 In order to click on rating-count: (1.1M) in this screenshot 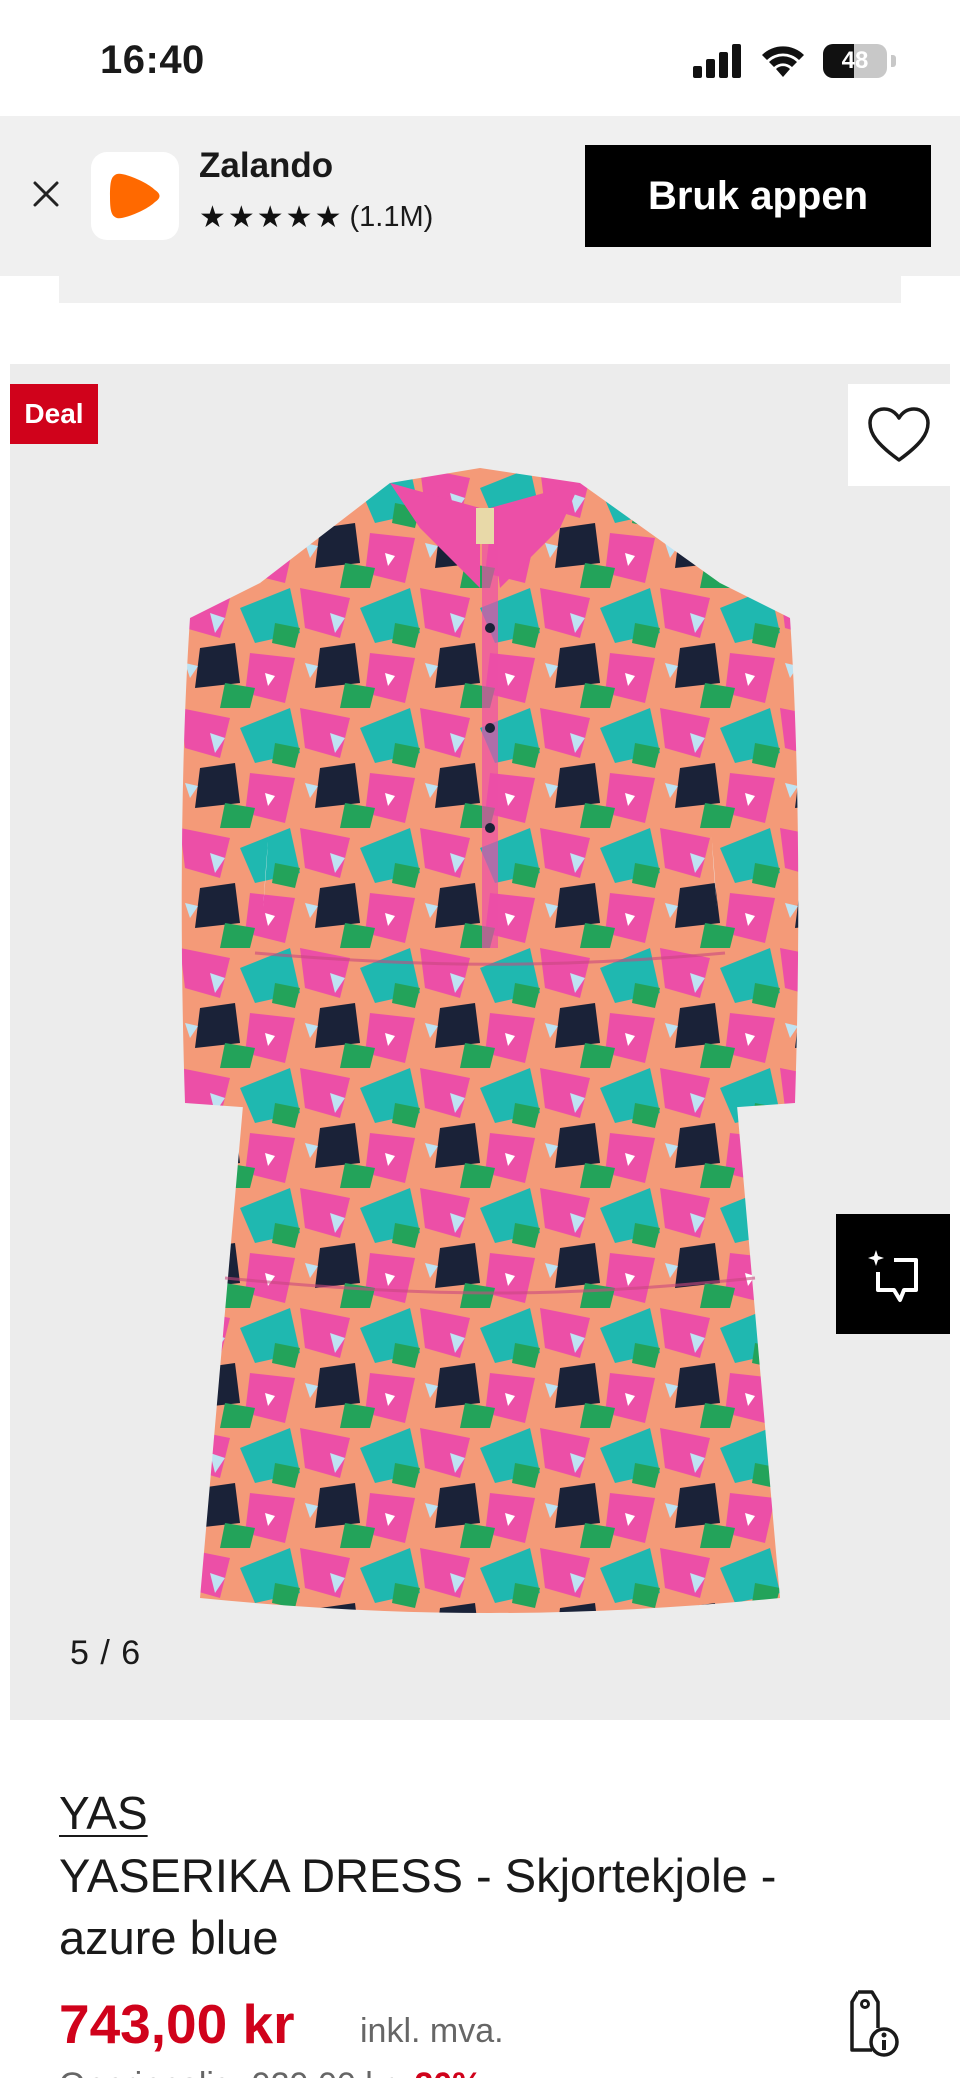, I will do `click(391, 217)`.